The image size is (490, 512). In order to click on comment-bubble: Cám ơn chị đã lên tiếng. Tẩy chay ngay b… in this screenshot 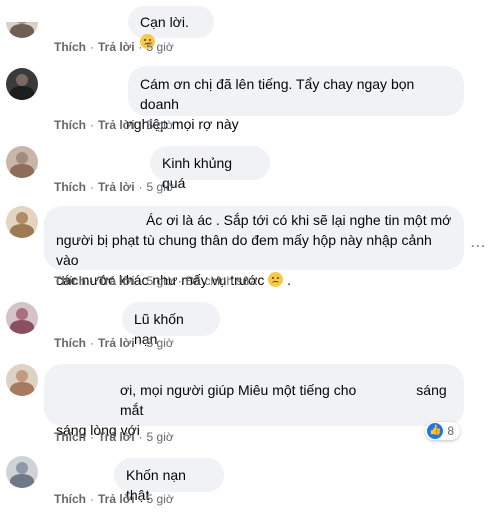, I will do `click(295, 99)`.